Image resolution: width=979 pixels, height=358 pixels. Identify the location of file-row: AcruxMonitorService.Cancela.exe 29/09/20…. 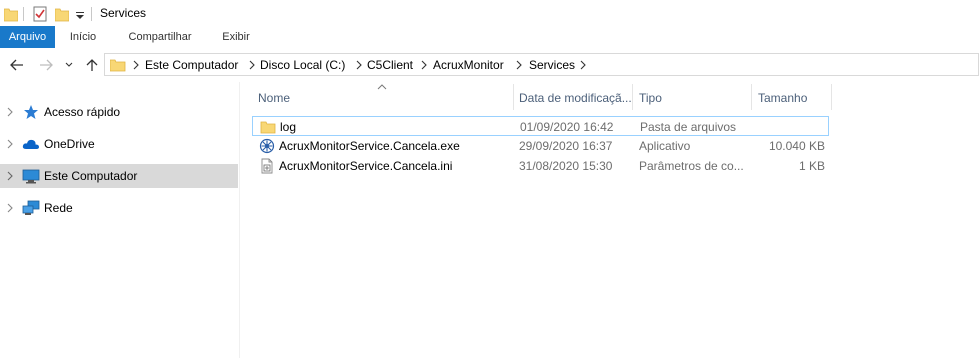
(540, 146).